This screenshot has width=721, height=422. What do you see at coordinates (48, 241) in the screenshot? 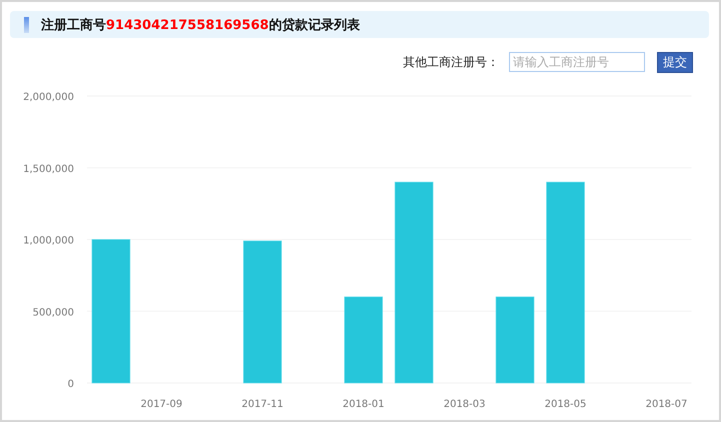
I see `y-axis-label: 1,000,000` at bounding box center [48, 241].